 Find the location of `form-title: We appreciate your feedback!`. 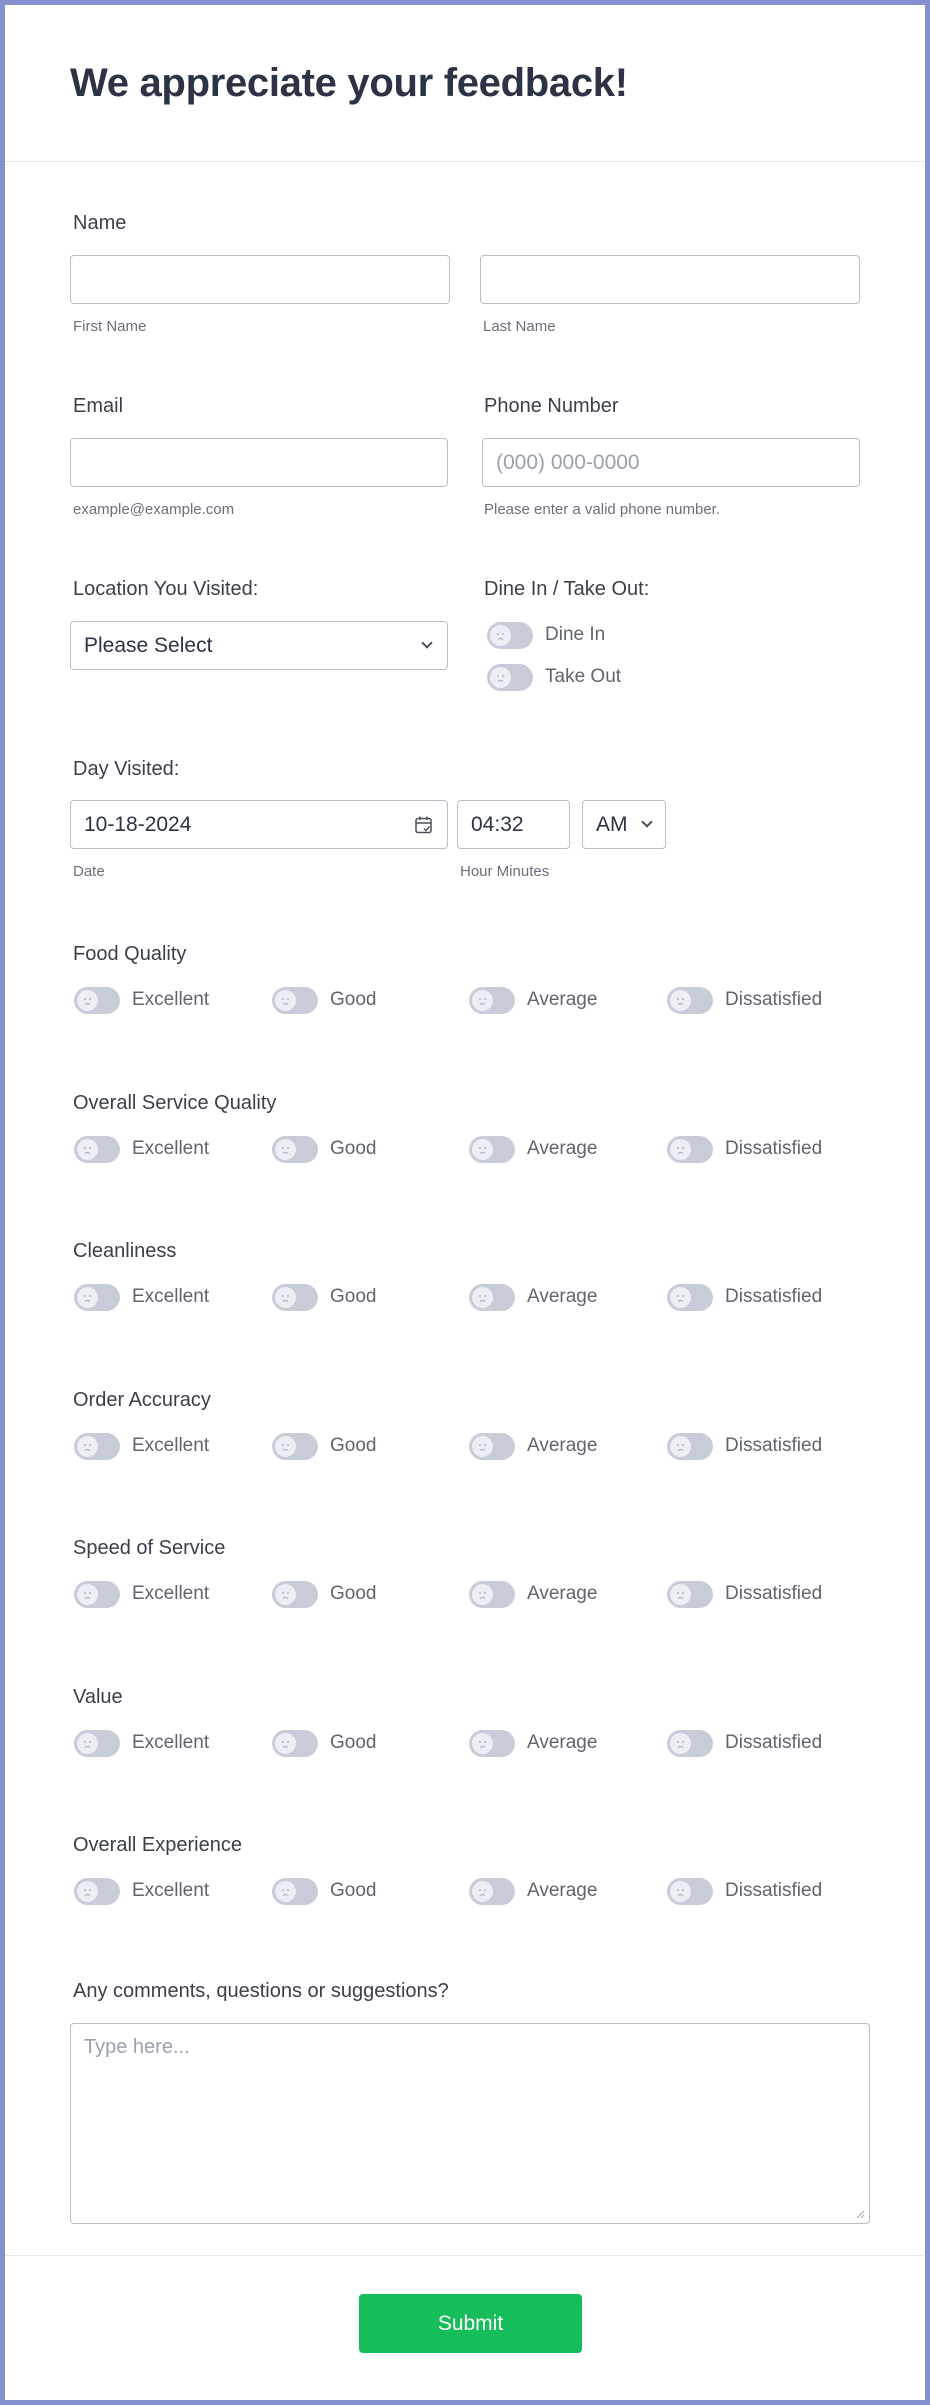

form-title: We appreciate your feedback! is located at coordinates (349, 83).